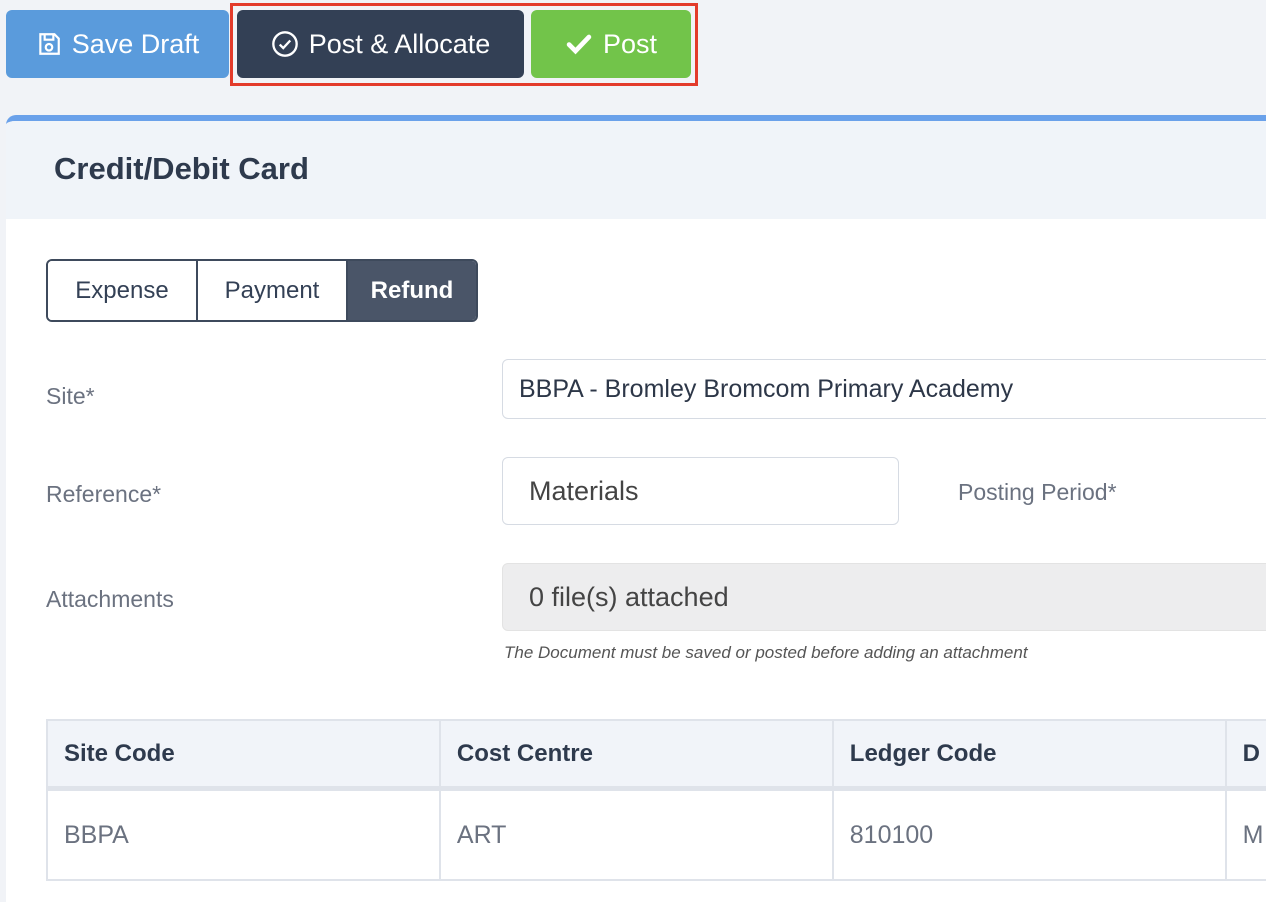 The image size is (1266, 902). Describe the element at coordinates (700, 491) in the screenshot. I see `reference-input: Materials` at that location.